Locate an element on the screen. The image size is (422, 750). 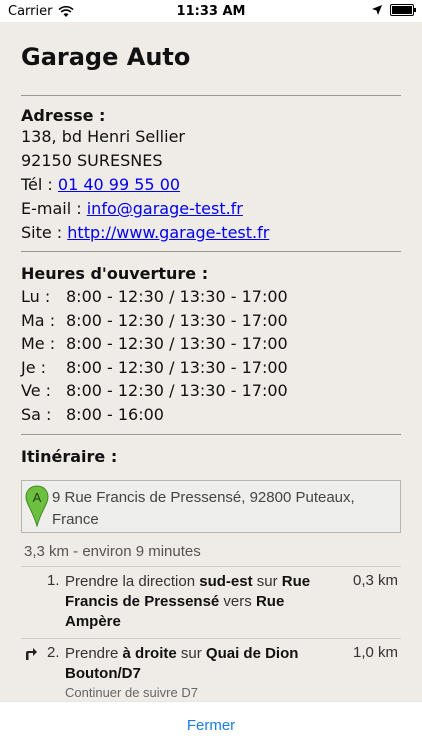
site-line: Site : http://www.garage-test.fr is located at coordinates (211, 233).